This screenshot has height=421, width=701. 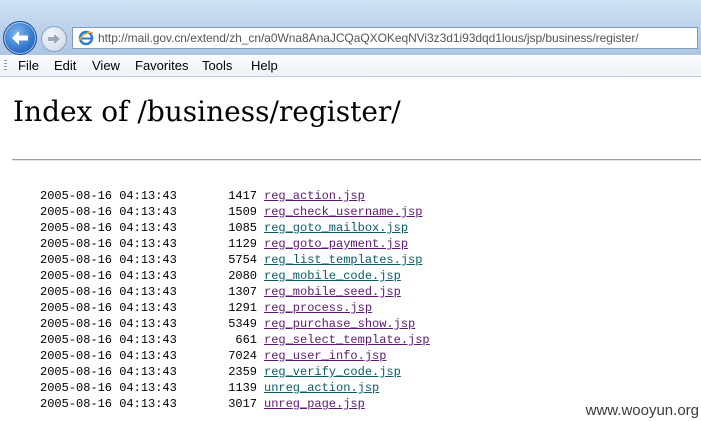 I want to click on file-link: unreg_page.jsp, so click(x=314, y=404).